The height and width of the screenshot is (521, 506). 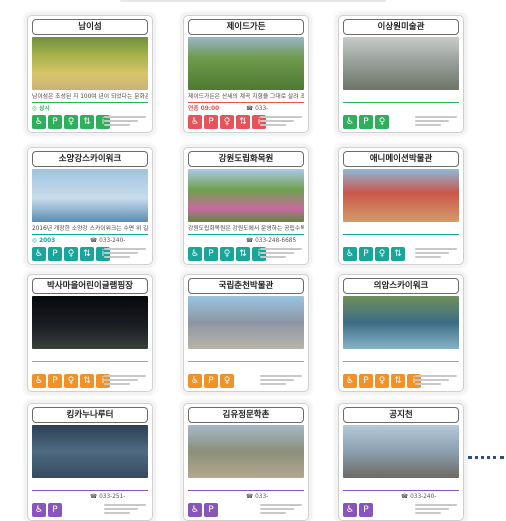 I want to click on accessibility-icons: ♿ P ♀ ⇅, so click(x=374, y=254).